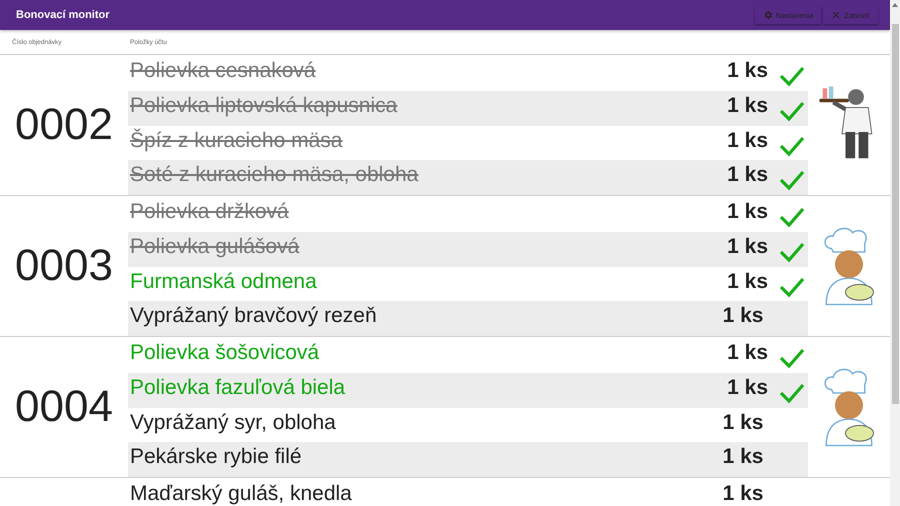 The image size is (900, 506). What do you see at coordinates (64, 266) in the screenshot?
I see `order-number: 0003` at bounding box center [64, 266].